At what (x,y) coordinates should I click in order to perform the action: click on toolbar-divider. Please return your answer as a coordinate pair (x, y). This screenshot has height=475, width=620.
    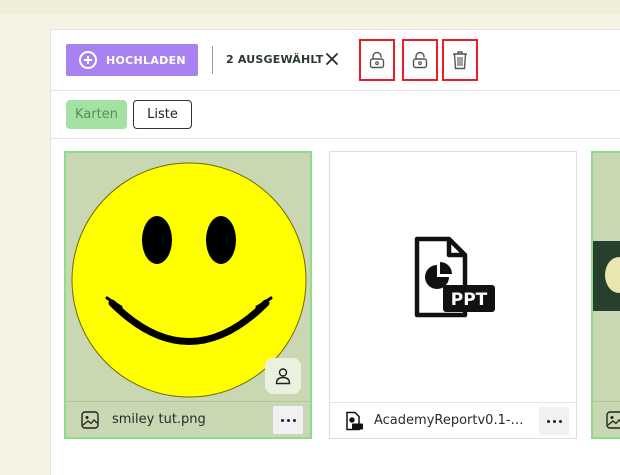
    Looking at the image, I should click on (212, 60).